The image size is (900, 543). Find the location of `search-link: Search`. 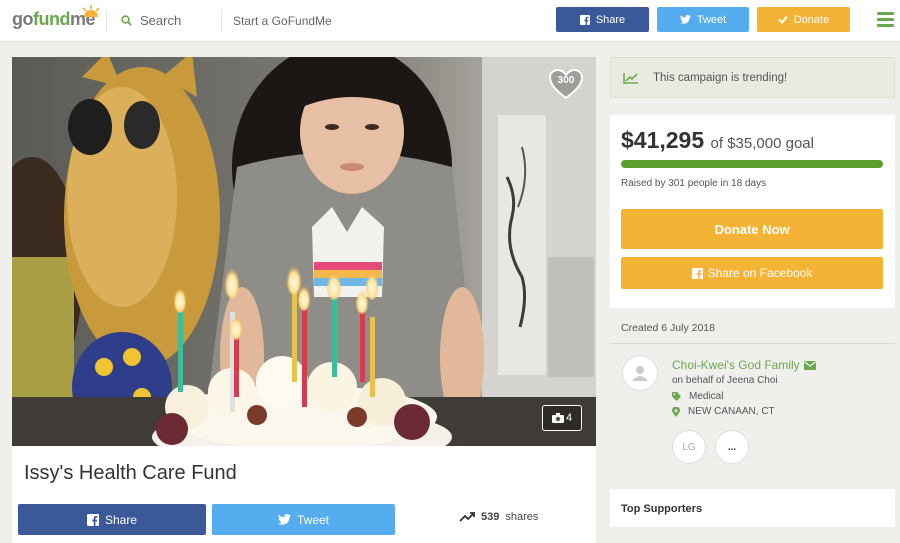

search-link: Search is located at coordinates (151, 20).